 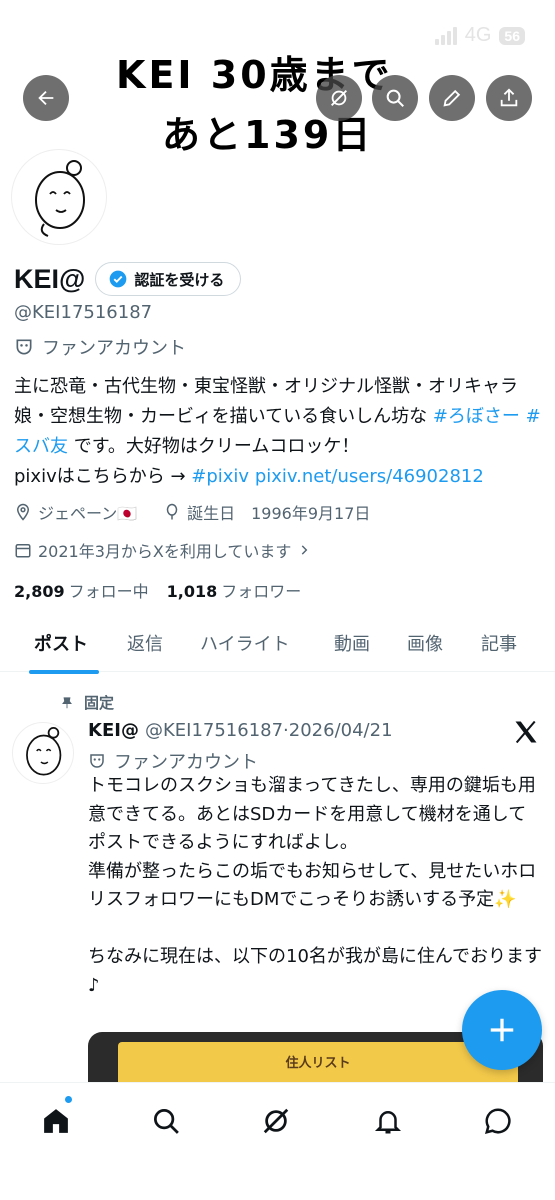 I want to click on bell-icon, so click(x=388, y=1122).